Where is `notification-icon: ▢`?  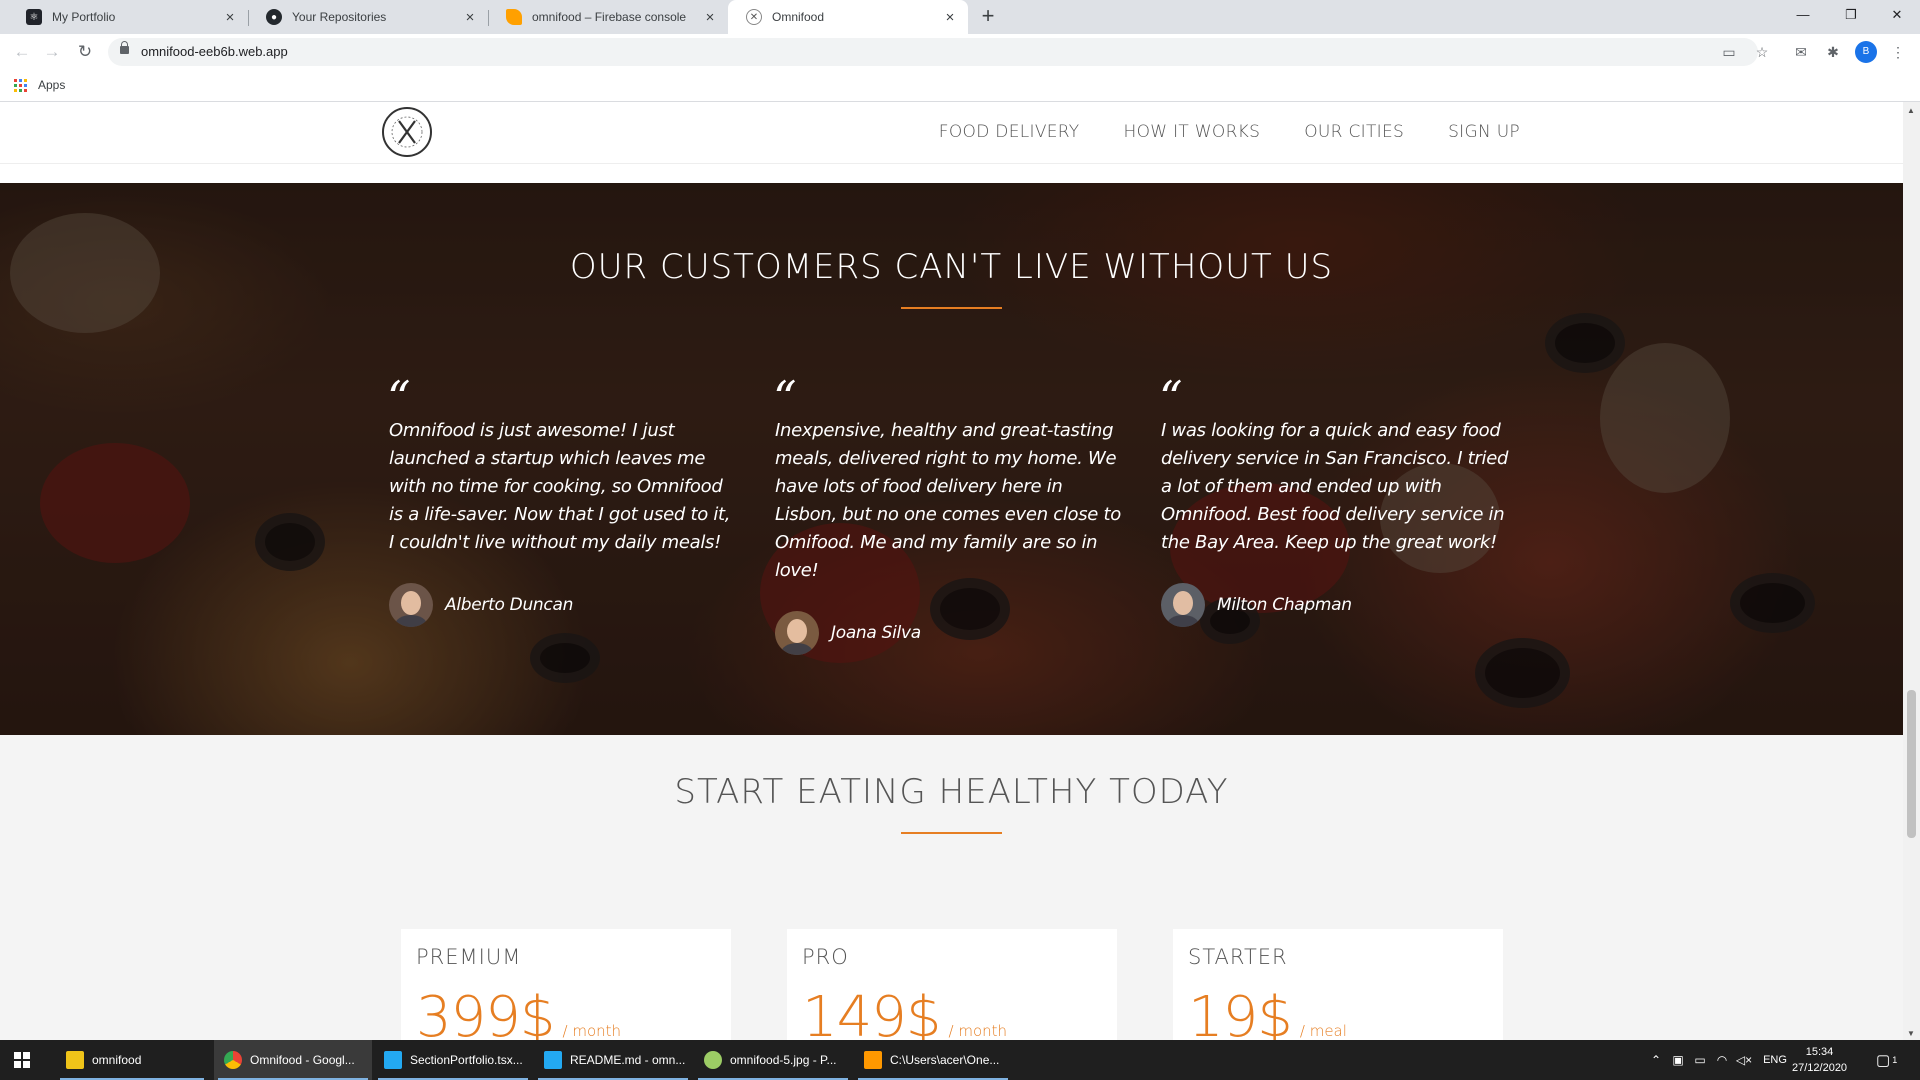 notification-icon: ▢ is located at coordinates (1883, 1060).